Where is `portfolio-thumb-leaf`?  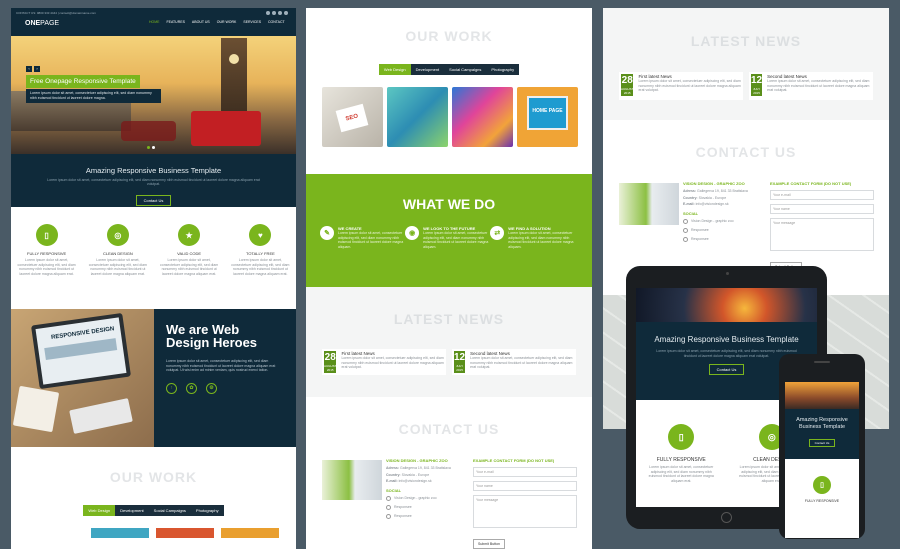
portfolio-thumb-leaf is located at coordinates (417, 117).